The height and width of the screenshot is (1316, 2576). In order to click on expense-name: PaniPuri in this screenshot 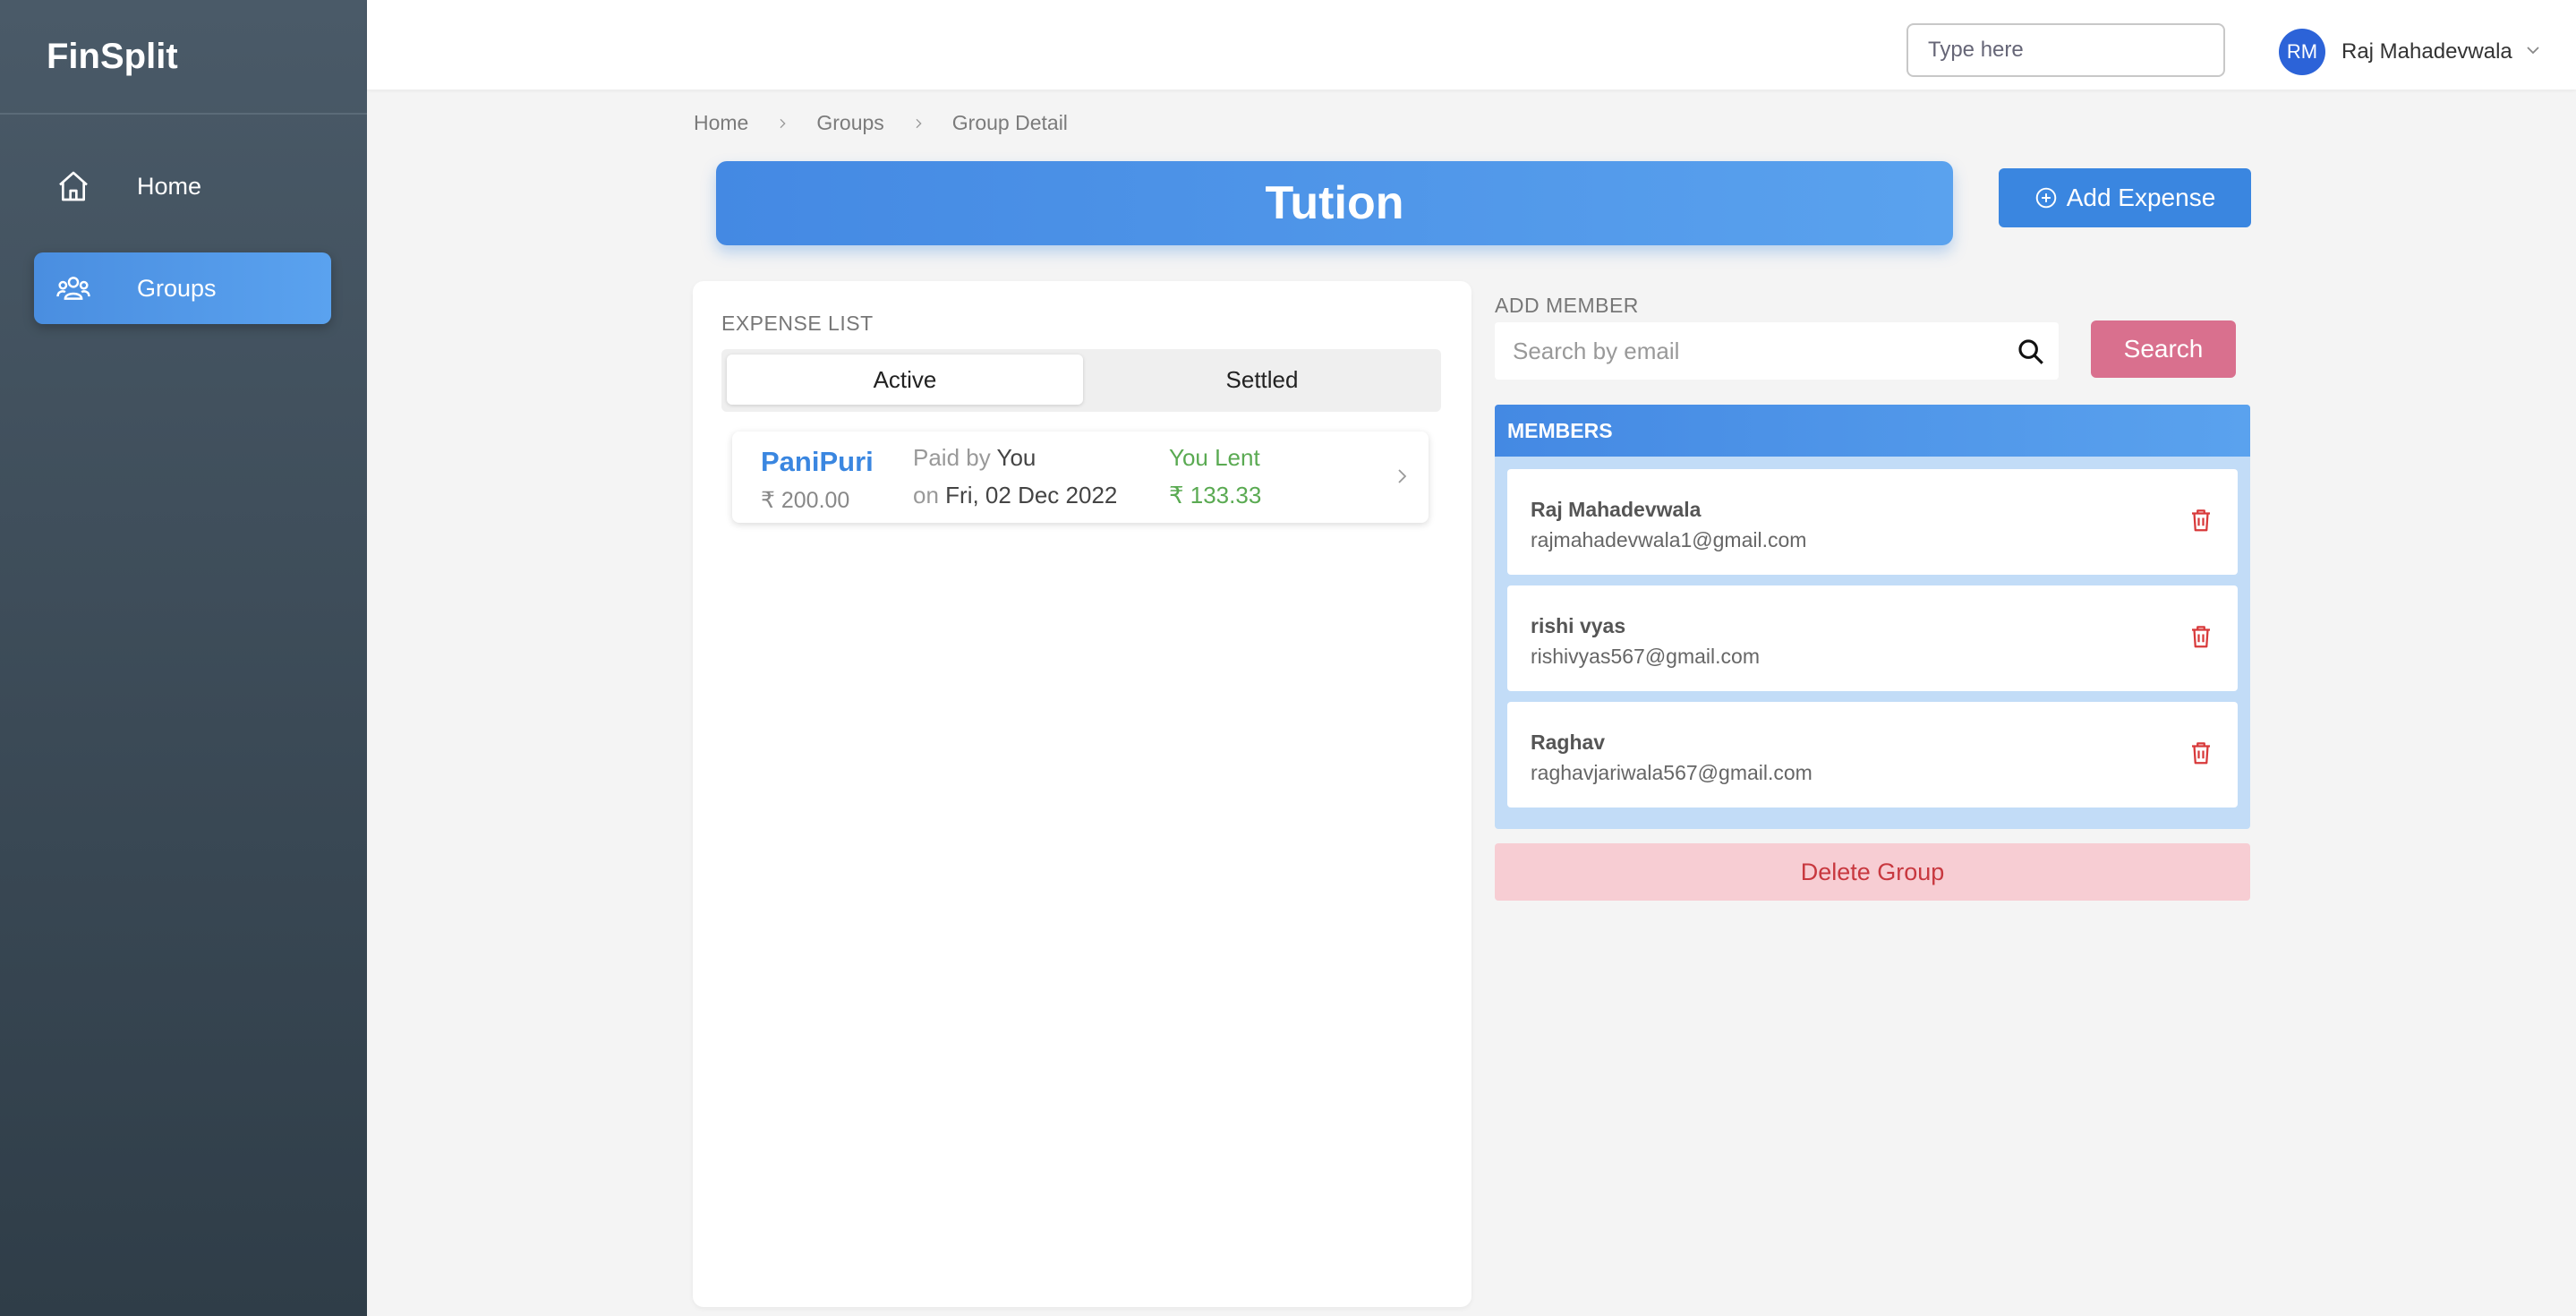, I will do `click(817, 461)`.